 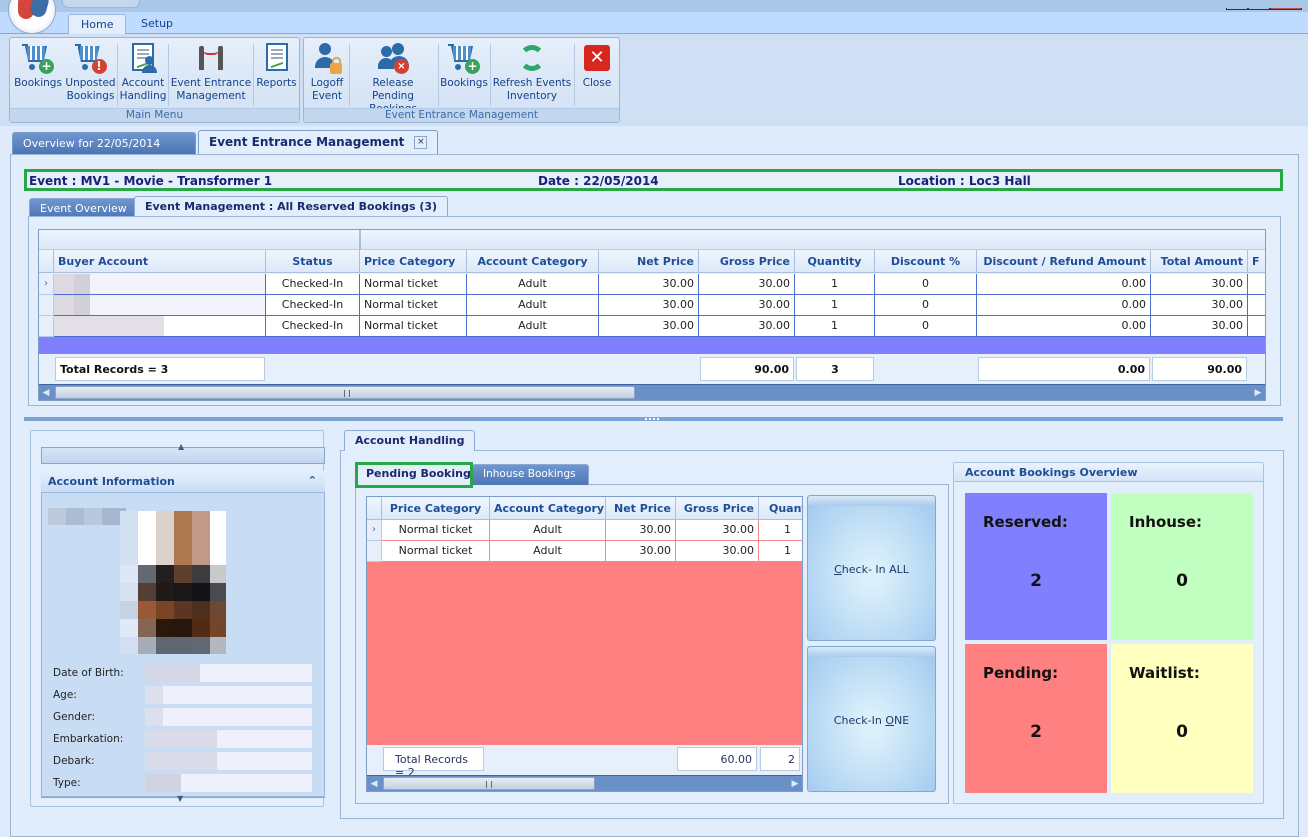 What do you see at coordinates (654, 6) in the screenshot?
I see `title-bar` at bounding box center [654, 6].